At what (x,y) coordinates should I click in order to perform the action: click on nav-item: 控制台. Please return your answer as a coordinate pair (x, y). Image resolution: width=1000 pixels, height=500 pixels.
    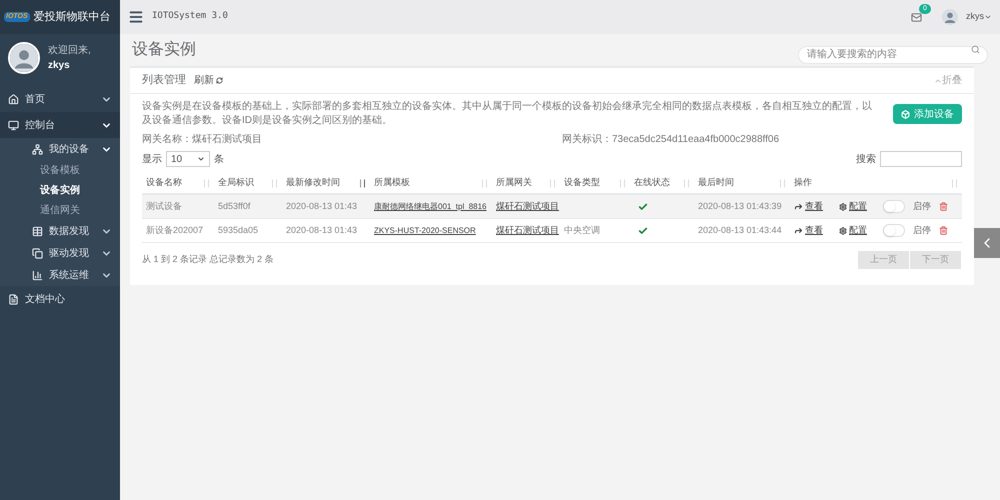
    Looking at the image, I should click on (60, 125).